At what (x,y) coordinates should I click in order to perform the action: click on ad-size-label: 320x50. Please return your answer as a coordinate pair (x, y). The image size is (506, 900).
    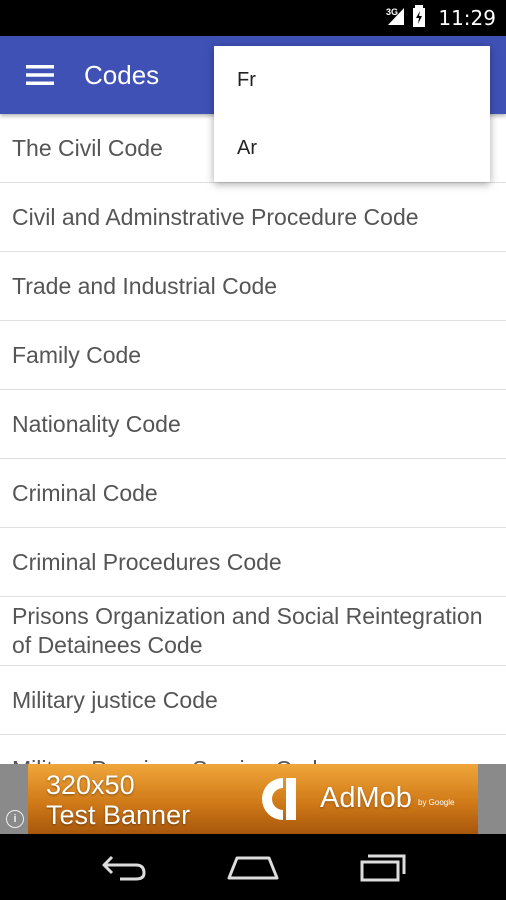
    Looking at the image, I should click on (90, 785).